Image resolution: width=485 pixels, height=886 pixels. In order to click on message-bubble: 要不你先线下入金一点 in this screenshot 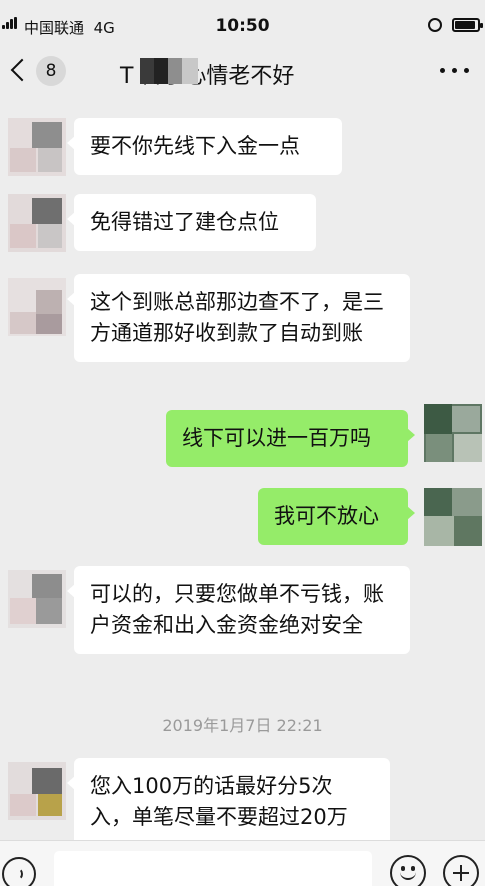, I will do `click(204, 146)`.